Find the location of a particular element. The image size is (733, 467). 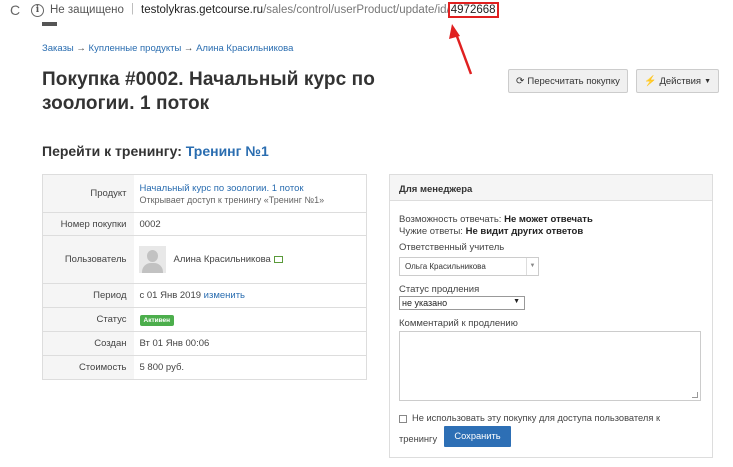

cost-label: Стоимость is located at coordinates (88, 367).